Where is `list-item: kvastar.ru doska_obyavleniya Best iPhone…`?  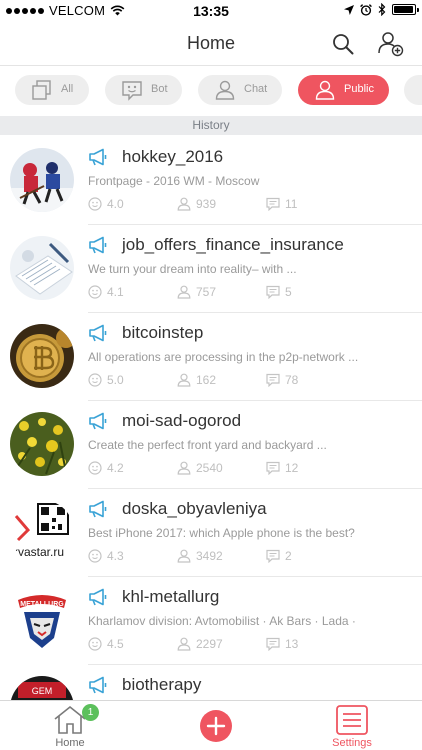
list-item: kvastar.ru doska_obyavleniya Best iPhone… is located at coordinates (211, 532).